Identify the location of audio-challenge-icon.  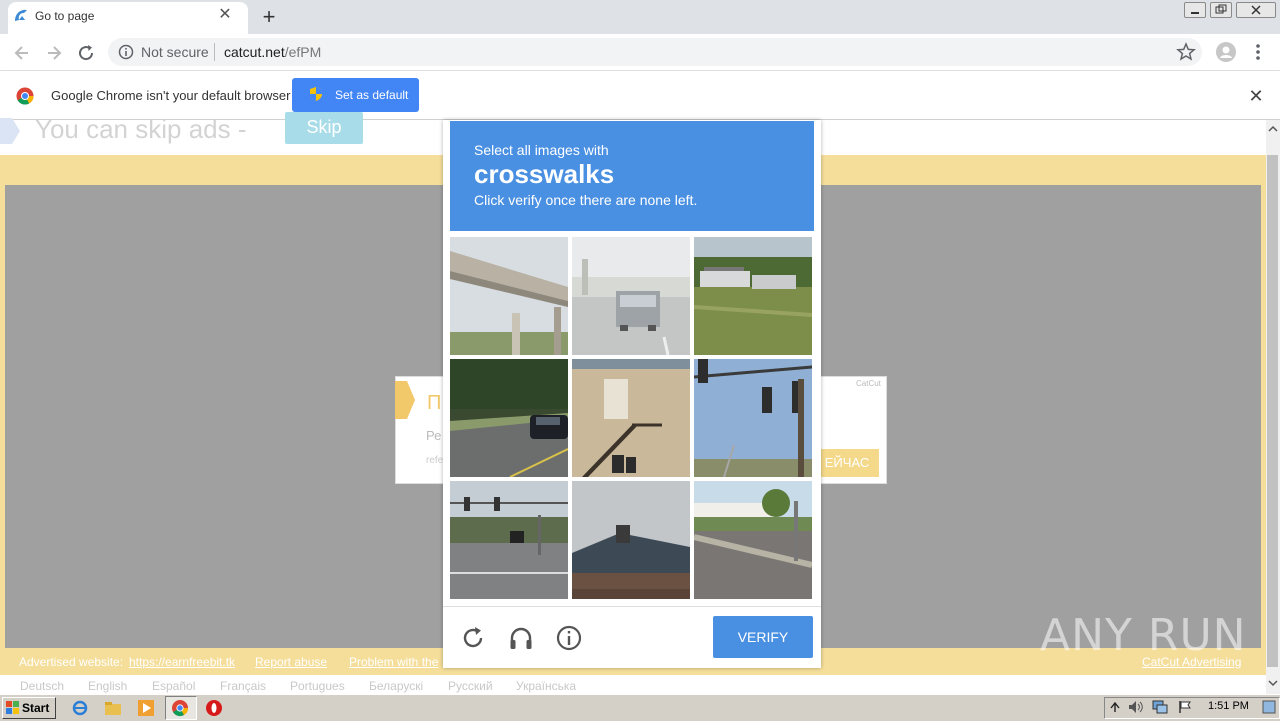
(521, 638).